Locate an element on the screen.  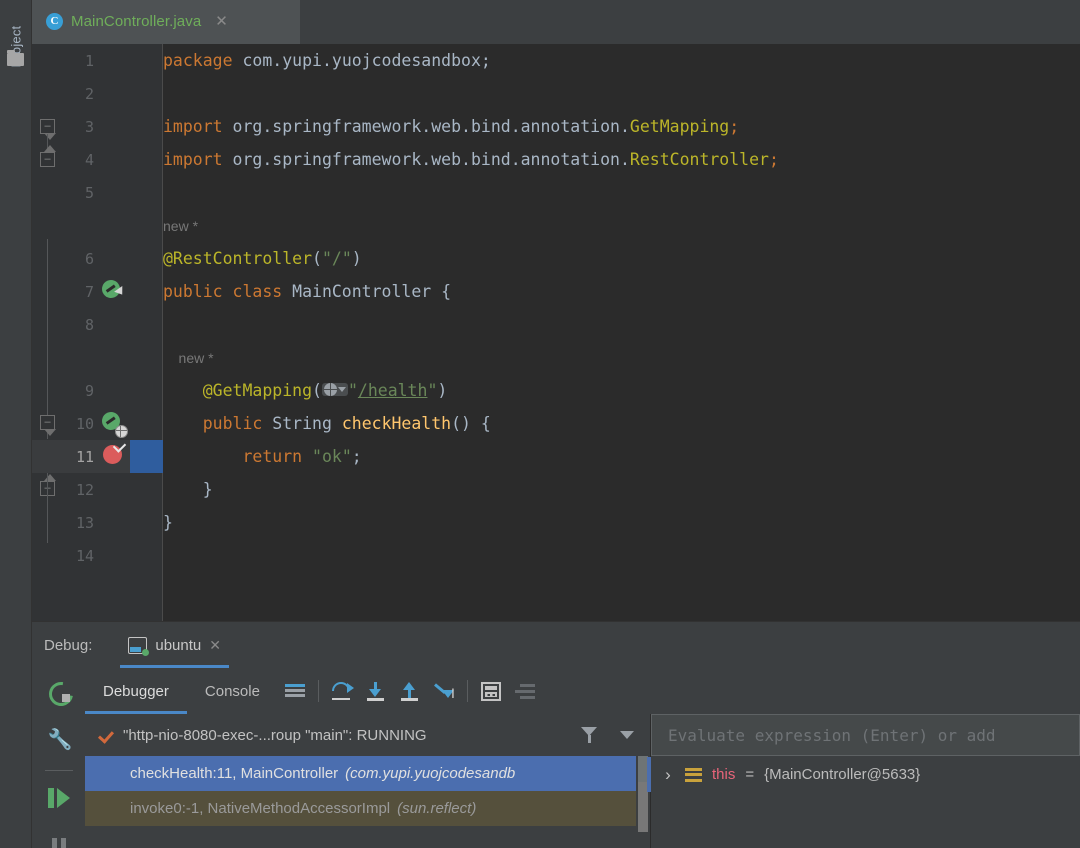
breakpoint-verified-icon is located at coordinates (115, 453).